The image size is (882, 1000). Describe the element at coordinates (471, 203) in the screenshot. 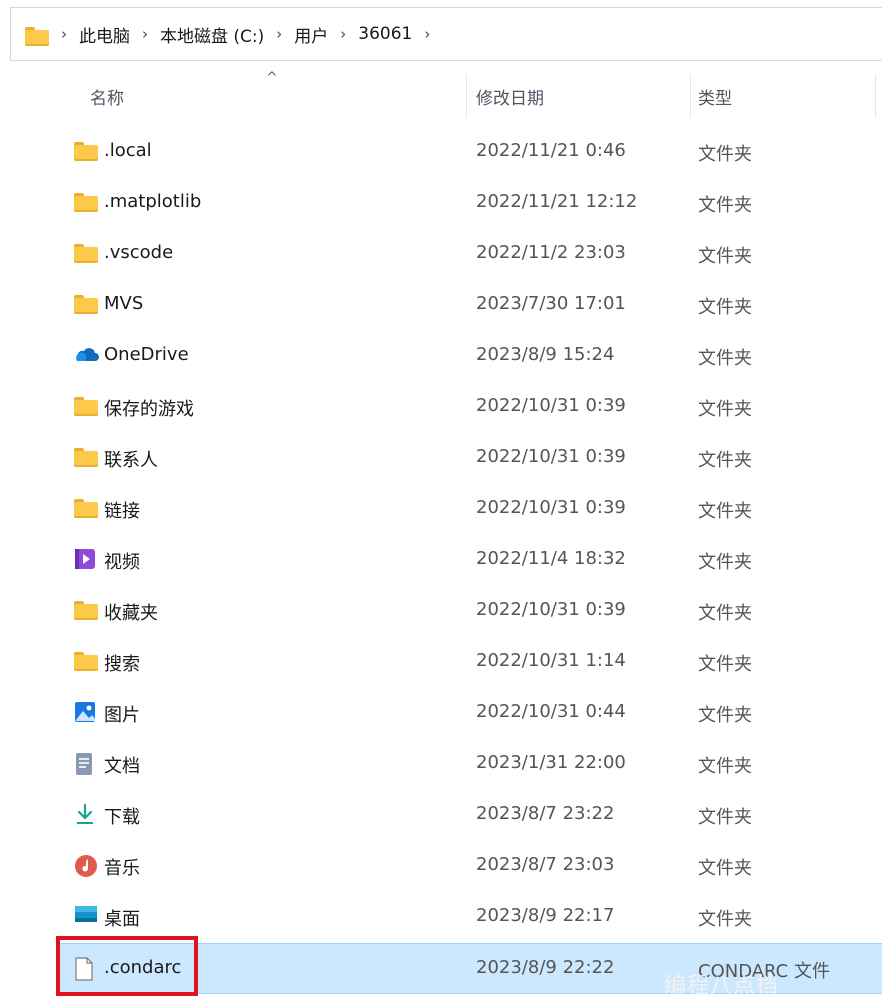

I see `list-item: .matplotlib 2022/11/21 12:12 文件夹` at that location.